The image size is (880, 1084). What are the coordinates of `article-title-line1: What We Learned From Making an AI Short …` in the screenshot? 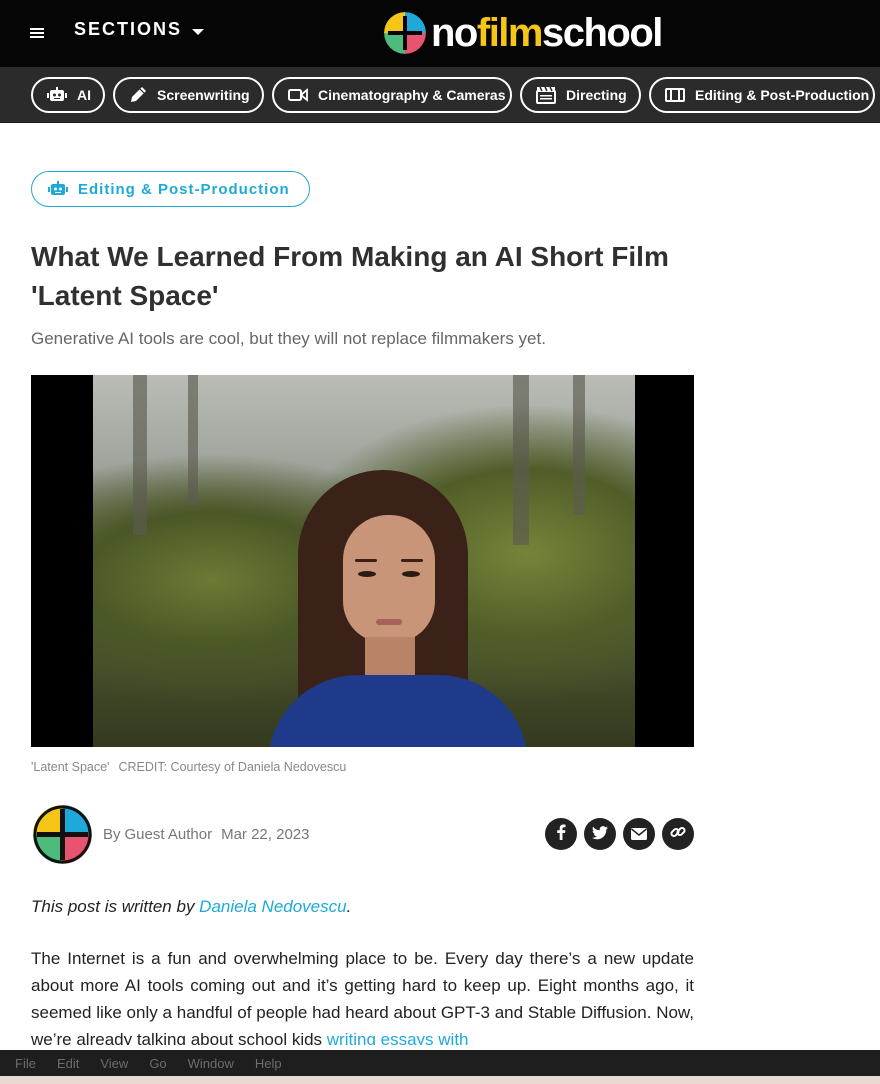 It's located at (350, 256).